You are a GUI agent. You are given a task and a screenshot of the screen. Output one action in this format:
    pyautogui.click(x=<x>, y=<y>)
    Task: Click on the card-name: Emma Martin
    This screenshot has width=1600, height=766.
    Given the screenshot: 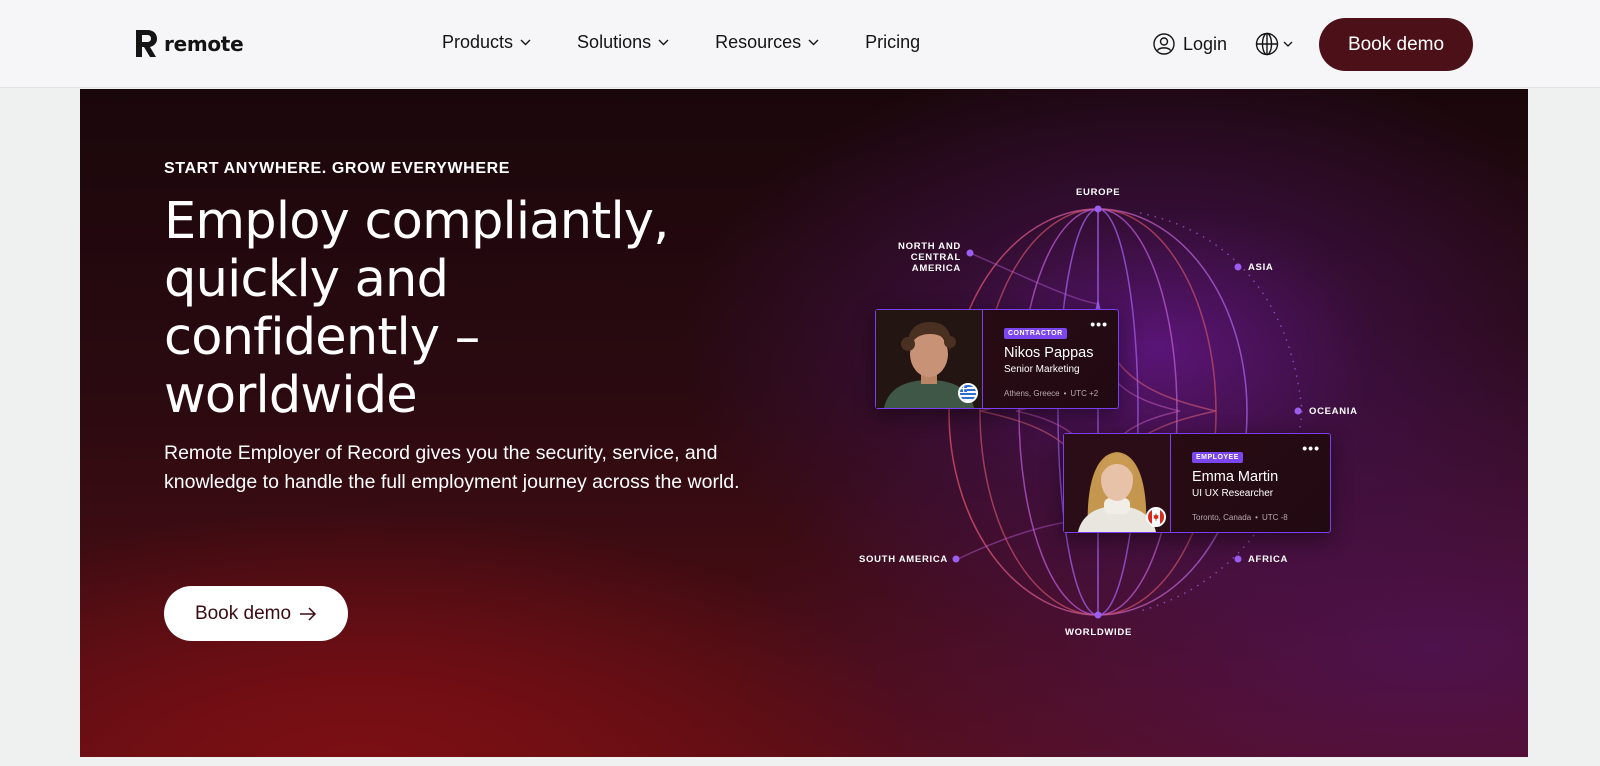 What is the action you would take?
    pyautogui.click(x=1235, y=477)
    